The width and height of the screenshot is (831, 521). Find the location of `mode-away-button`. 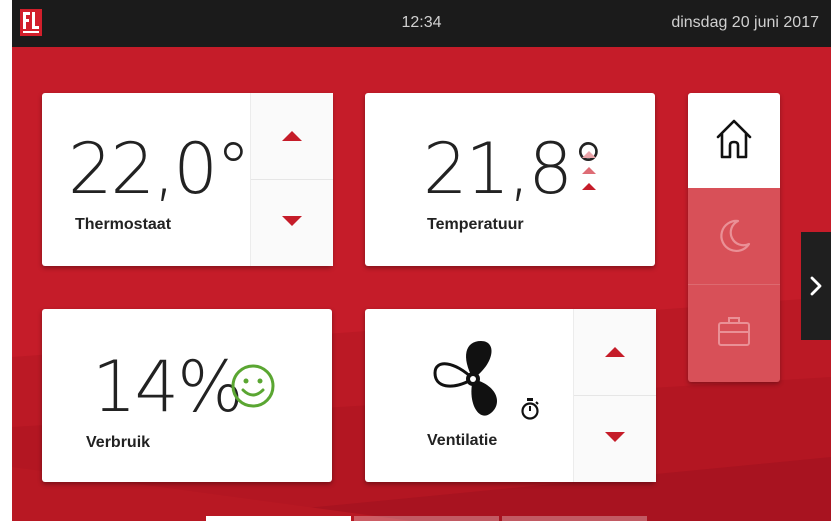

mode-away-button is located at coordinates (734, 333).